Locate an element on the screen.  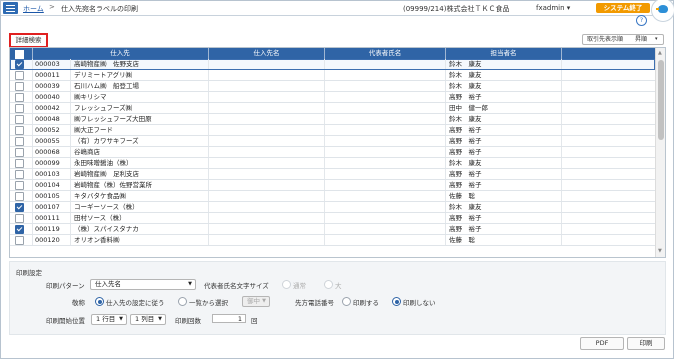
staff-cell: 高野 裕子 is located at coordinates (504, 218).